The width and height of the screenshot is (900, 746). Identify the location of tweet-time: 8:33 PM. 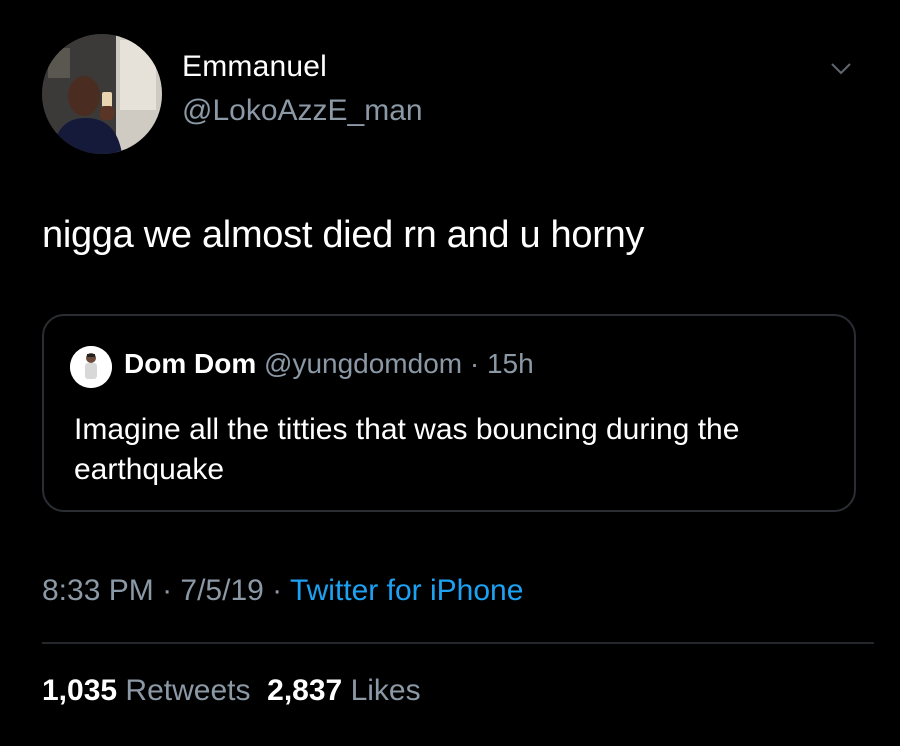
(98, 590).